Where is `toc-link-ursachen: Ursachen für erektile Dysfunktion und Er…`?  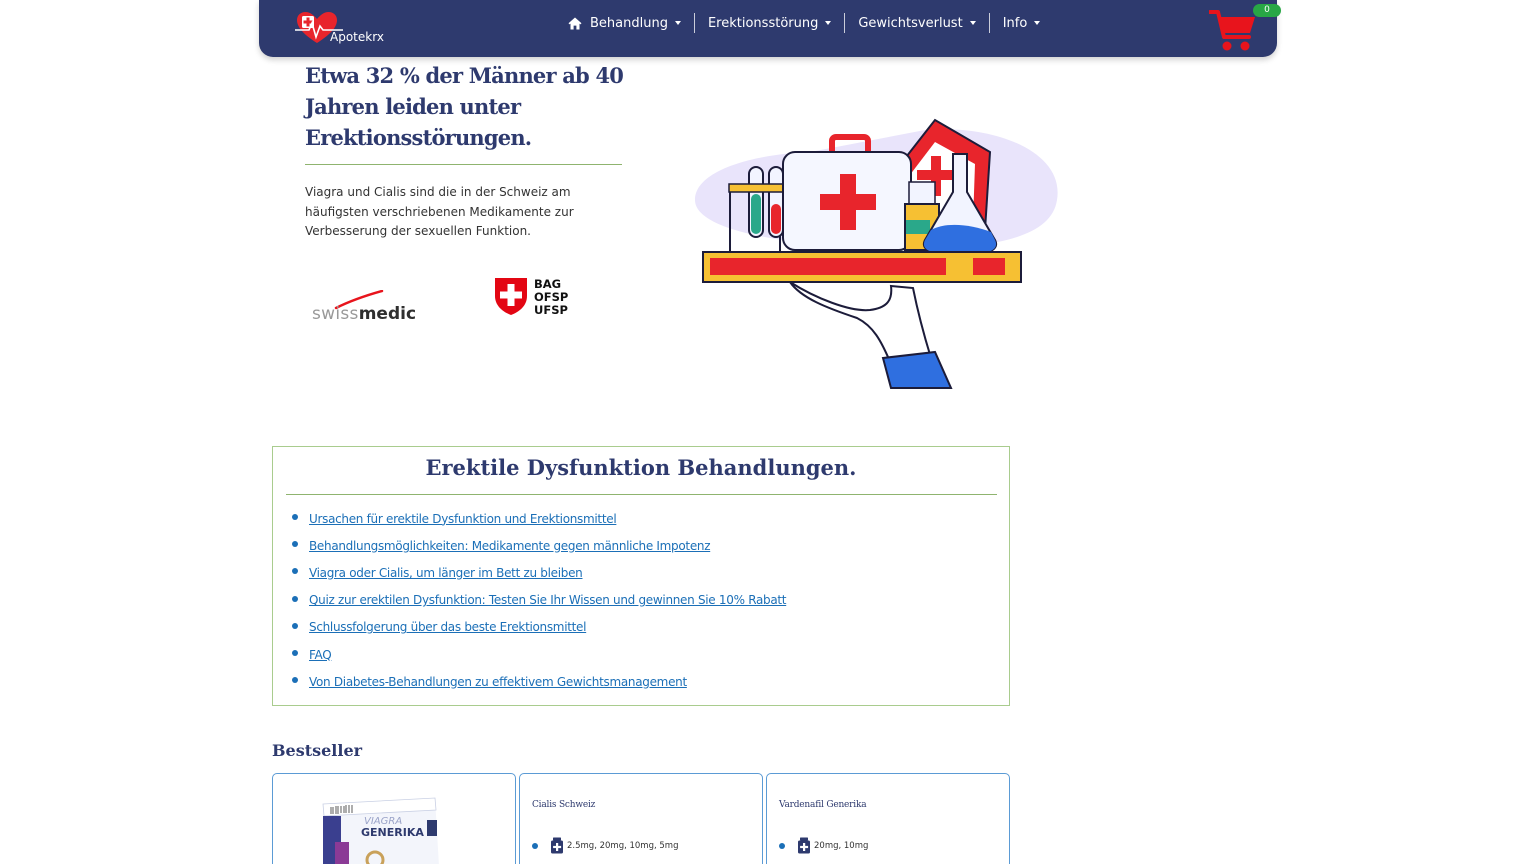 toc-link-ursachen: Ursachen für erektile Dysfunktion und Er… is located at coordinates (463, 519).